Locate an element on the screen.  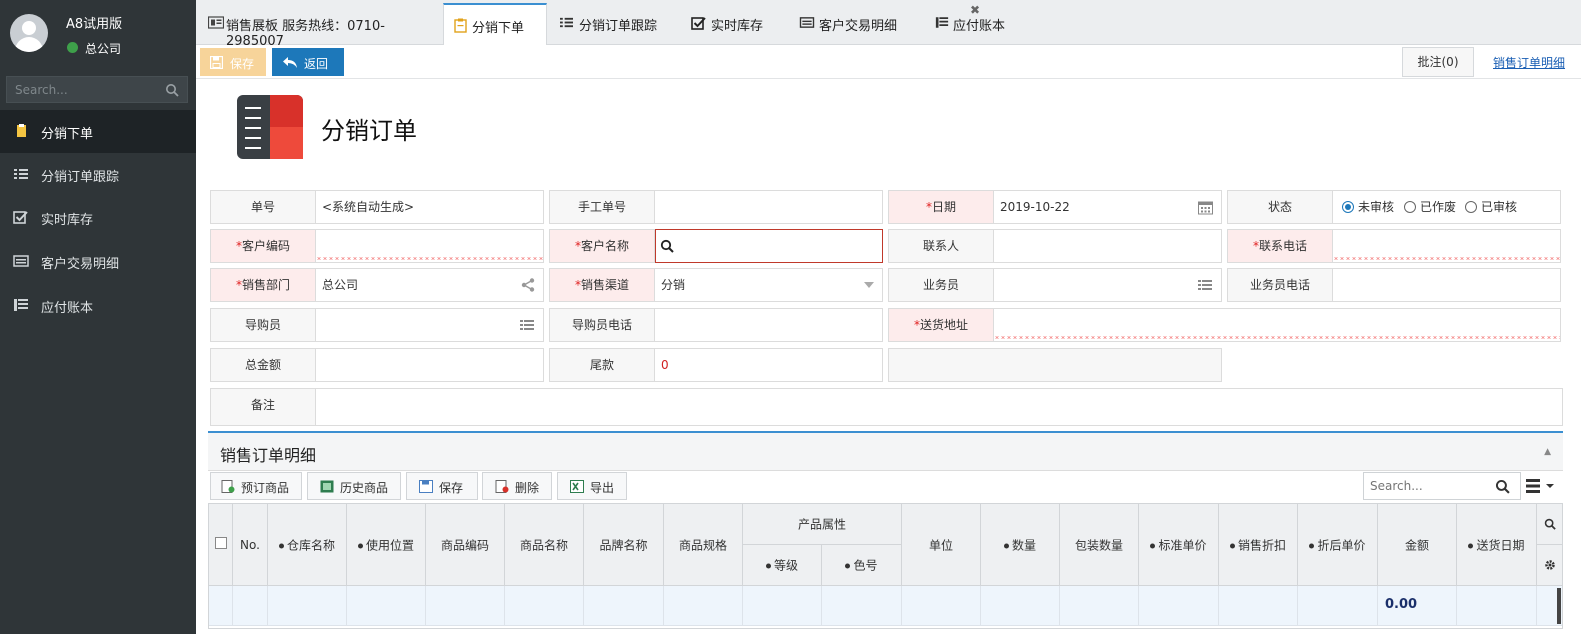
col-grade: 等级 is located at coordinates (782, 565).